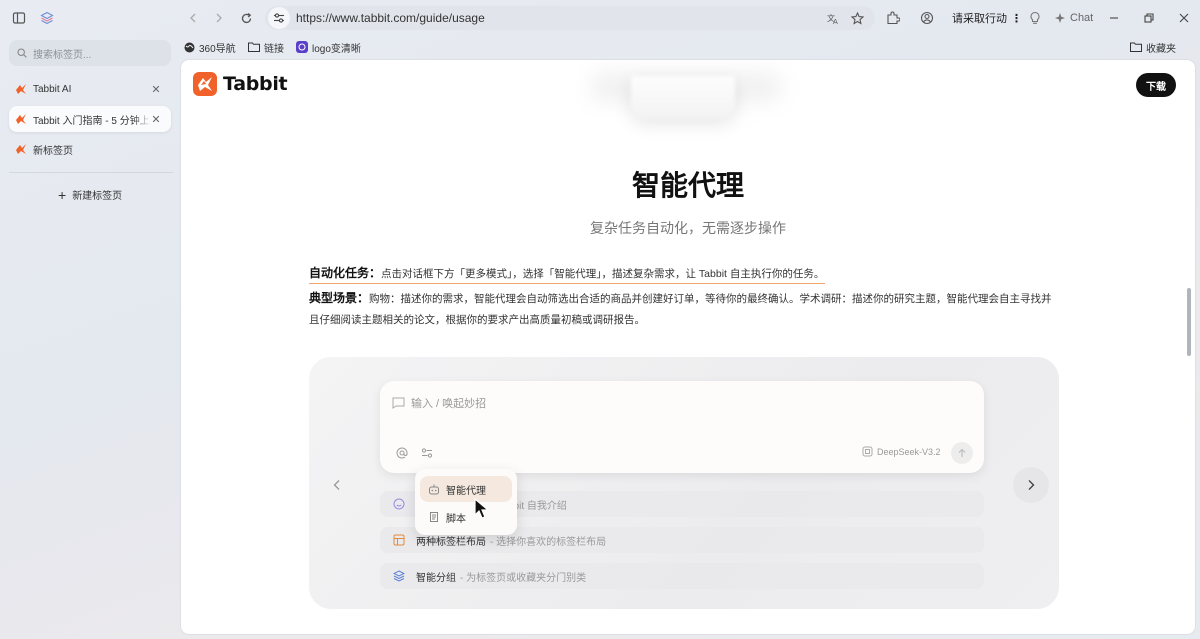  Describe the element at coordinates (399, 576) in the screenshot. I see `stack-icon` at that location.